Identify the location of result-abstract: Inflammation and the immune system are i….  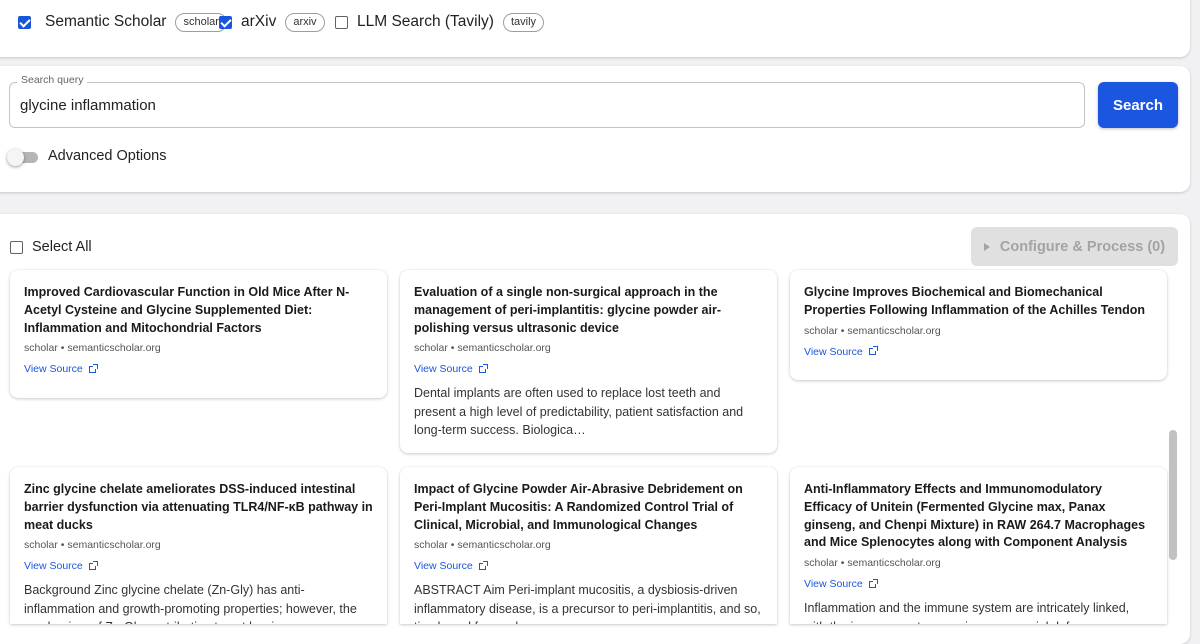
(967, 612).